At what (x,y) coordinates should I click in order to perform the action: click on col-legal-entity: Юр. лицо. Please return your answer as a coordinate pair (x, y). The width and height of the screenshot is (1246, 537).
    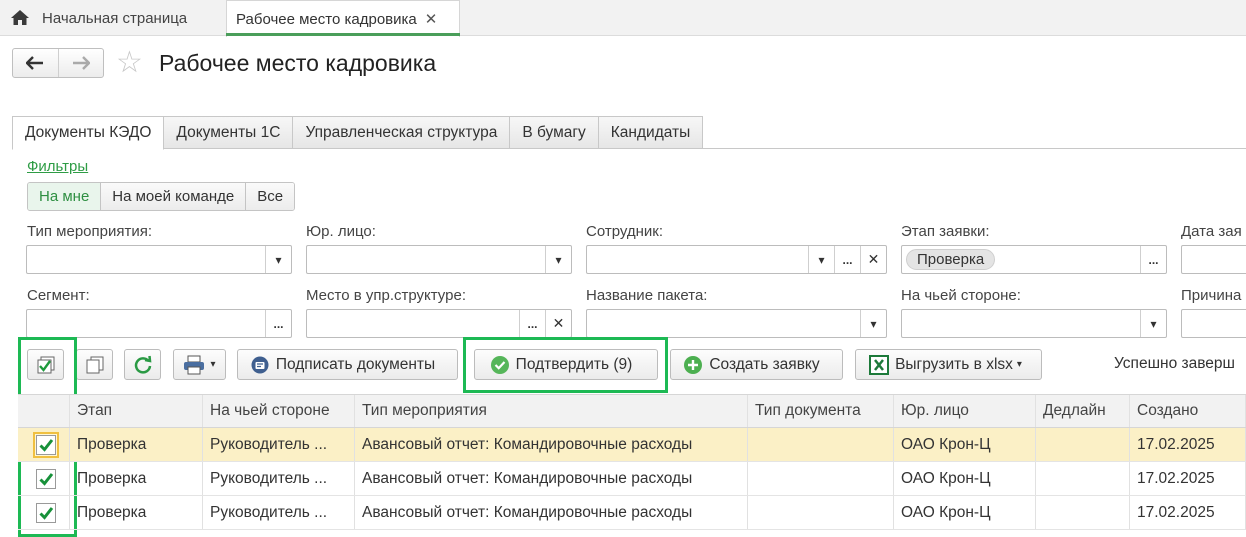
    Looking at the image, I should click on (965, 411).